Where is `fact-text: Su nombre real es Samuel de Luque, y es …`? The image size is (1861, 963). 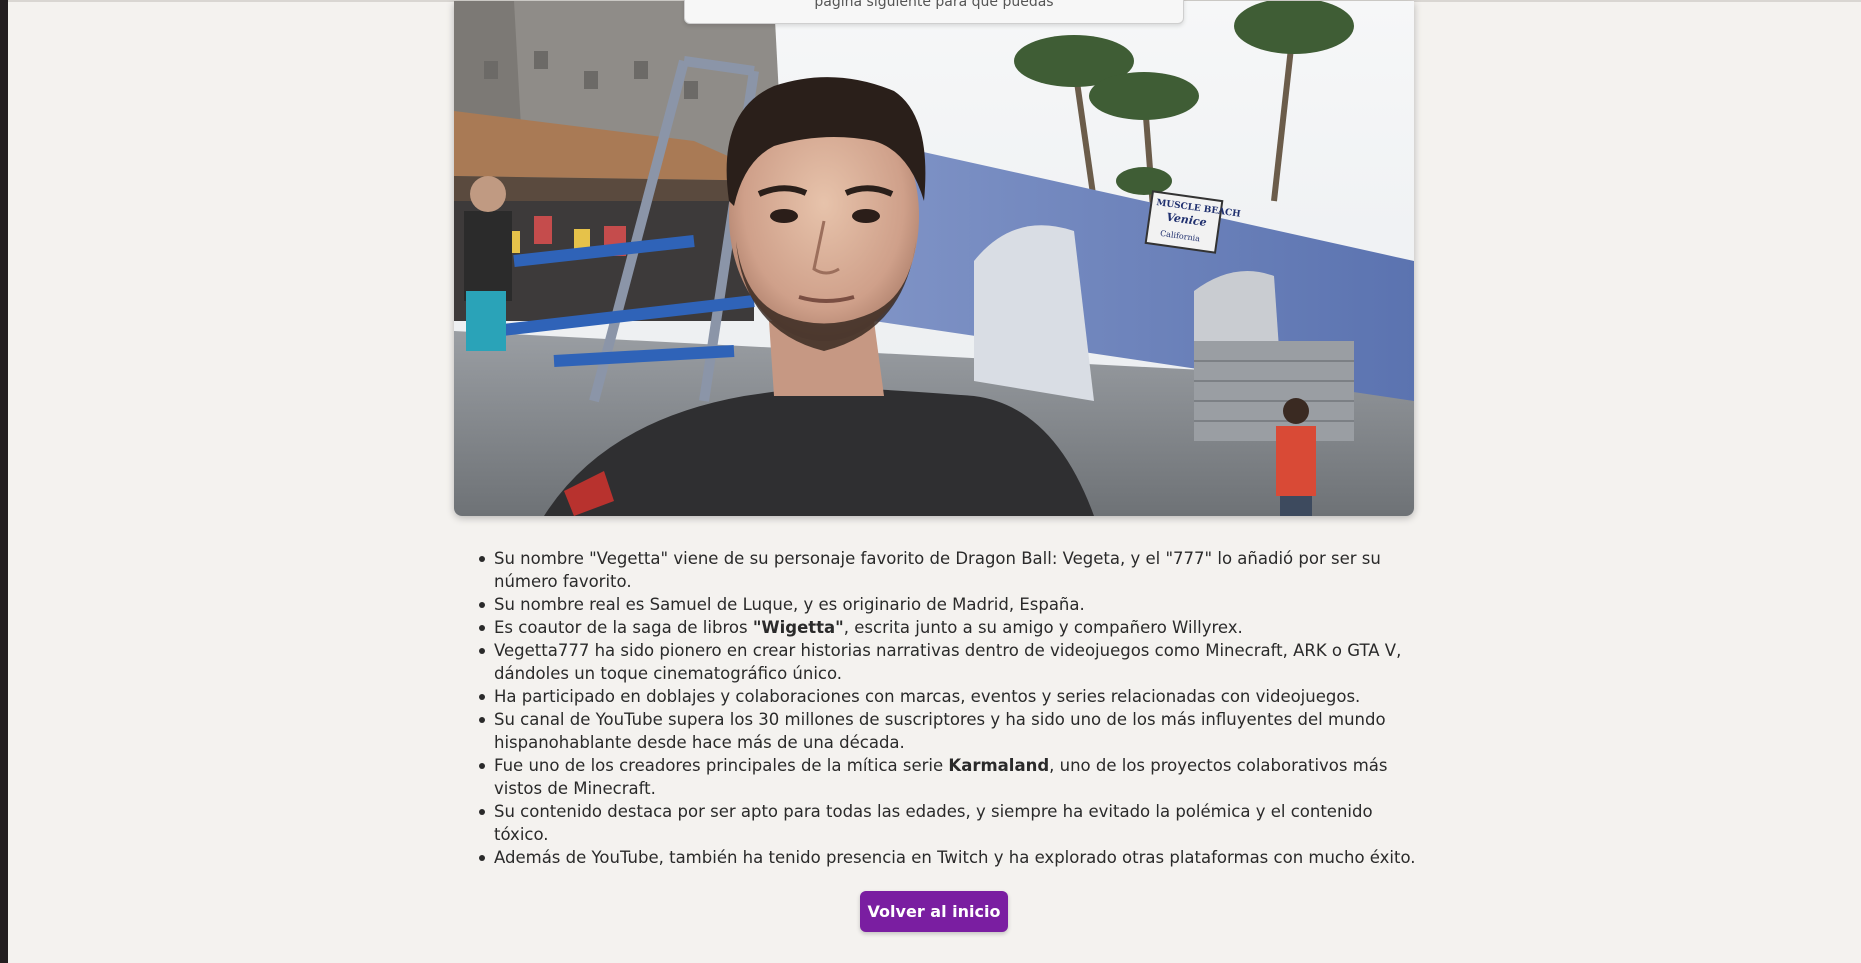 fact-text: Su nombre real es Samuel de Luque, y es … is located at coordinates (789, 604).